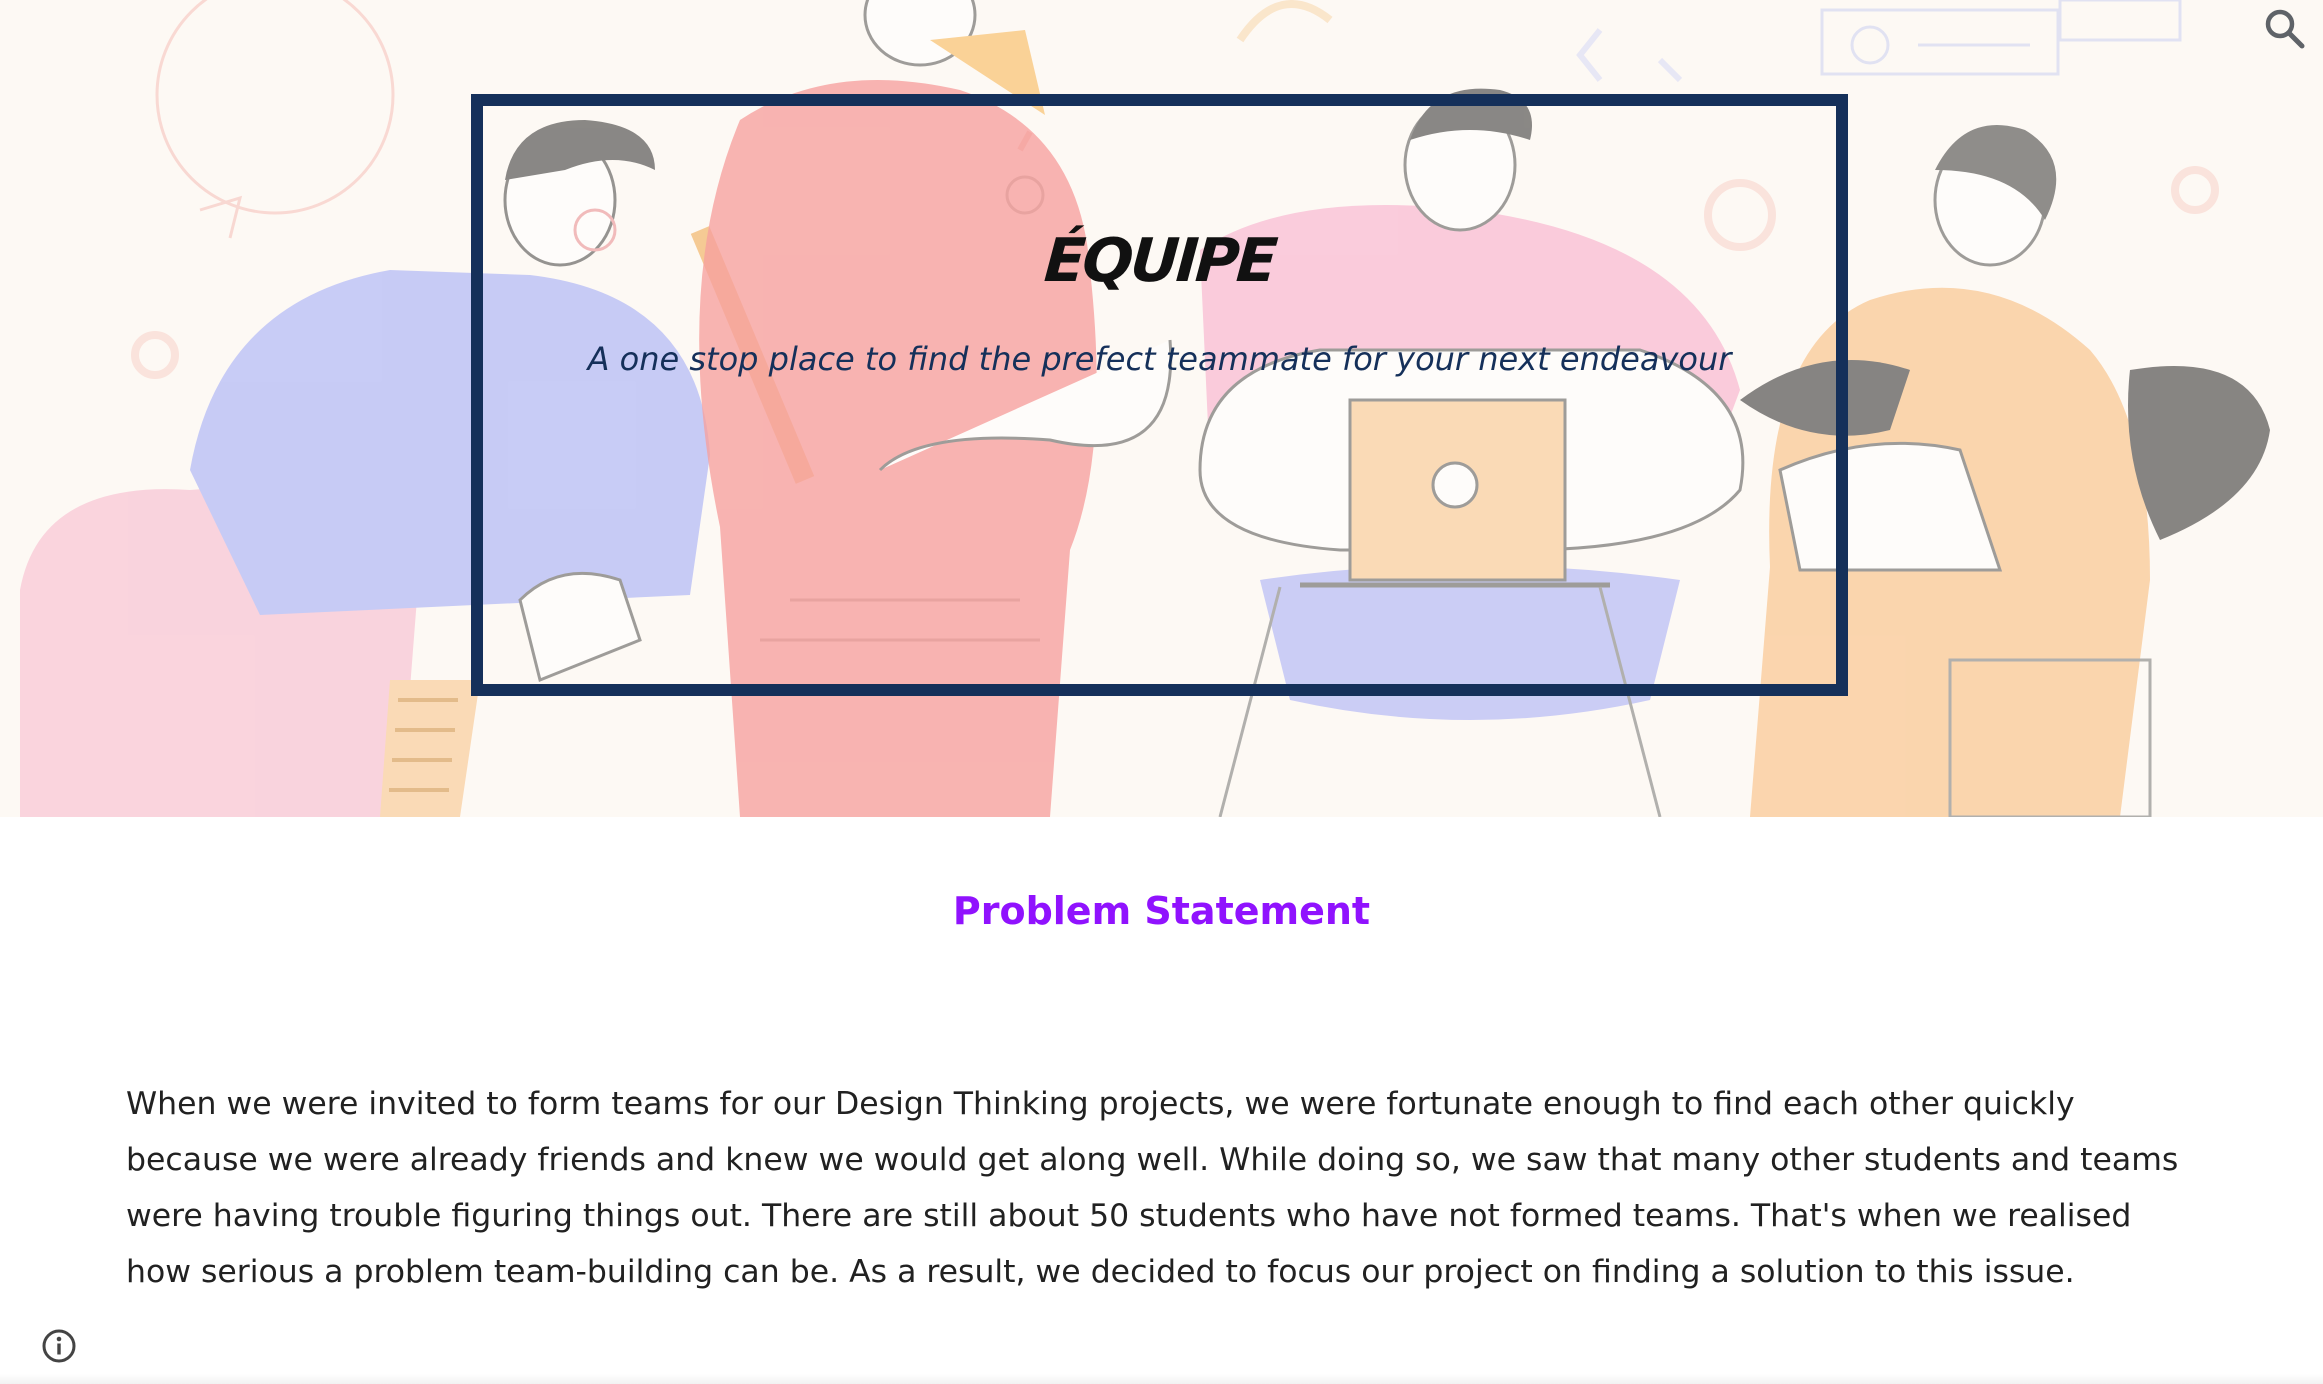 This screenshot has height=1384, width=2323. I want to click on site-info-button, so click(59, 1346).